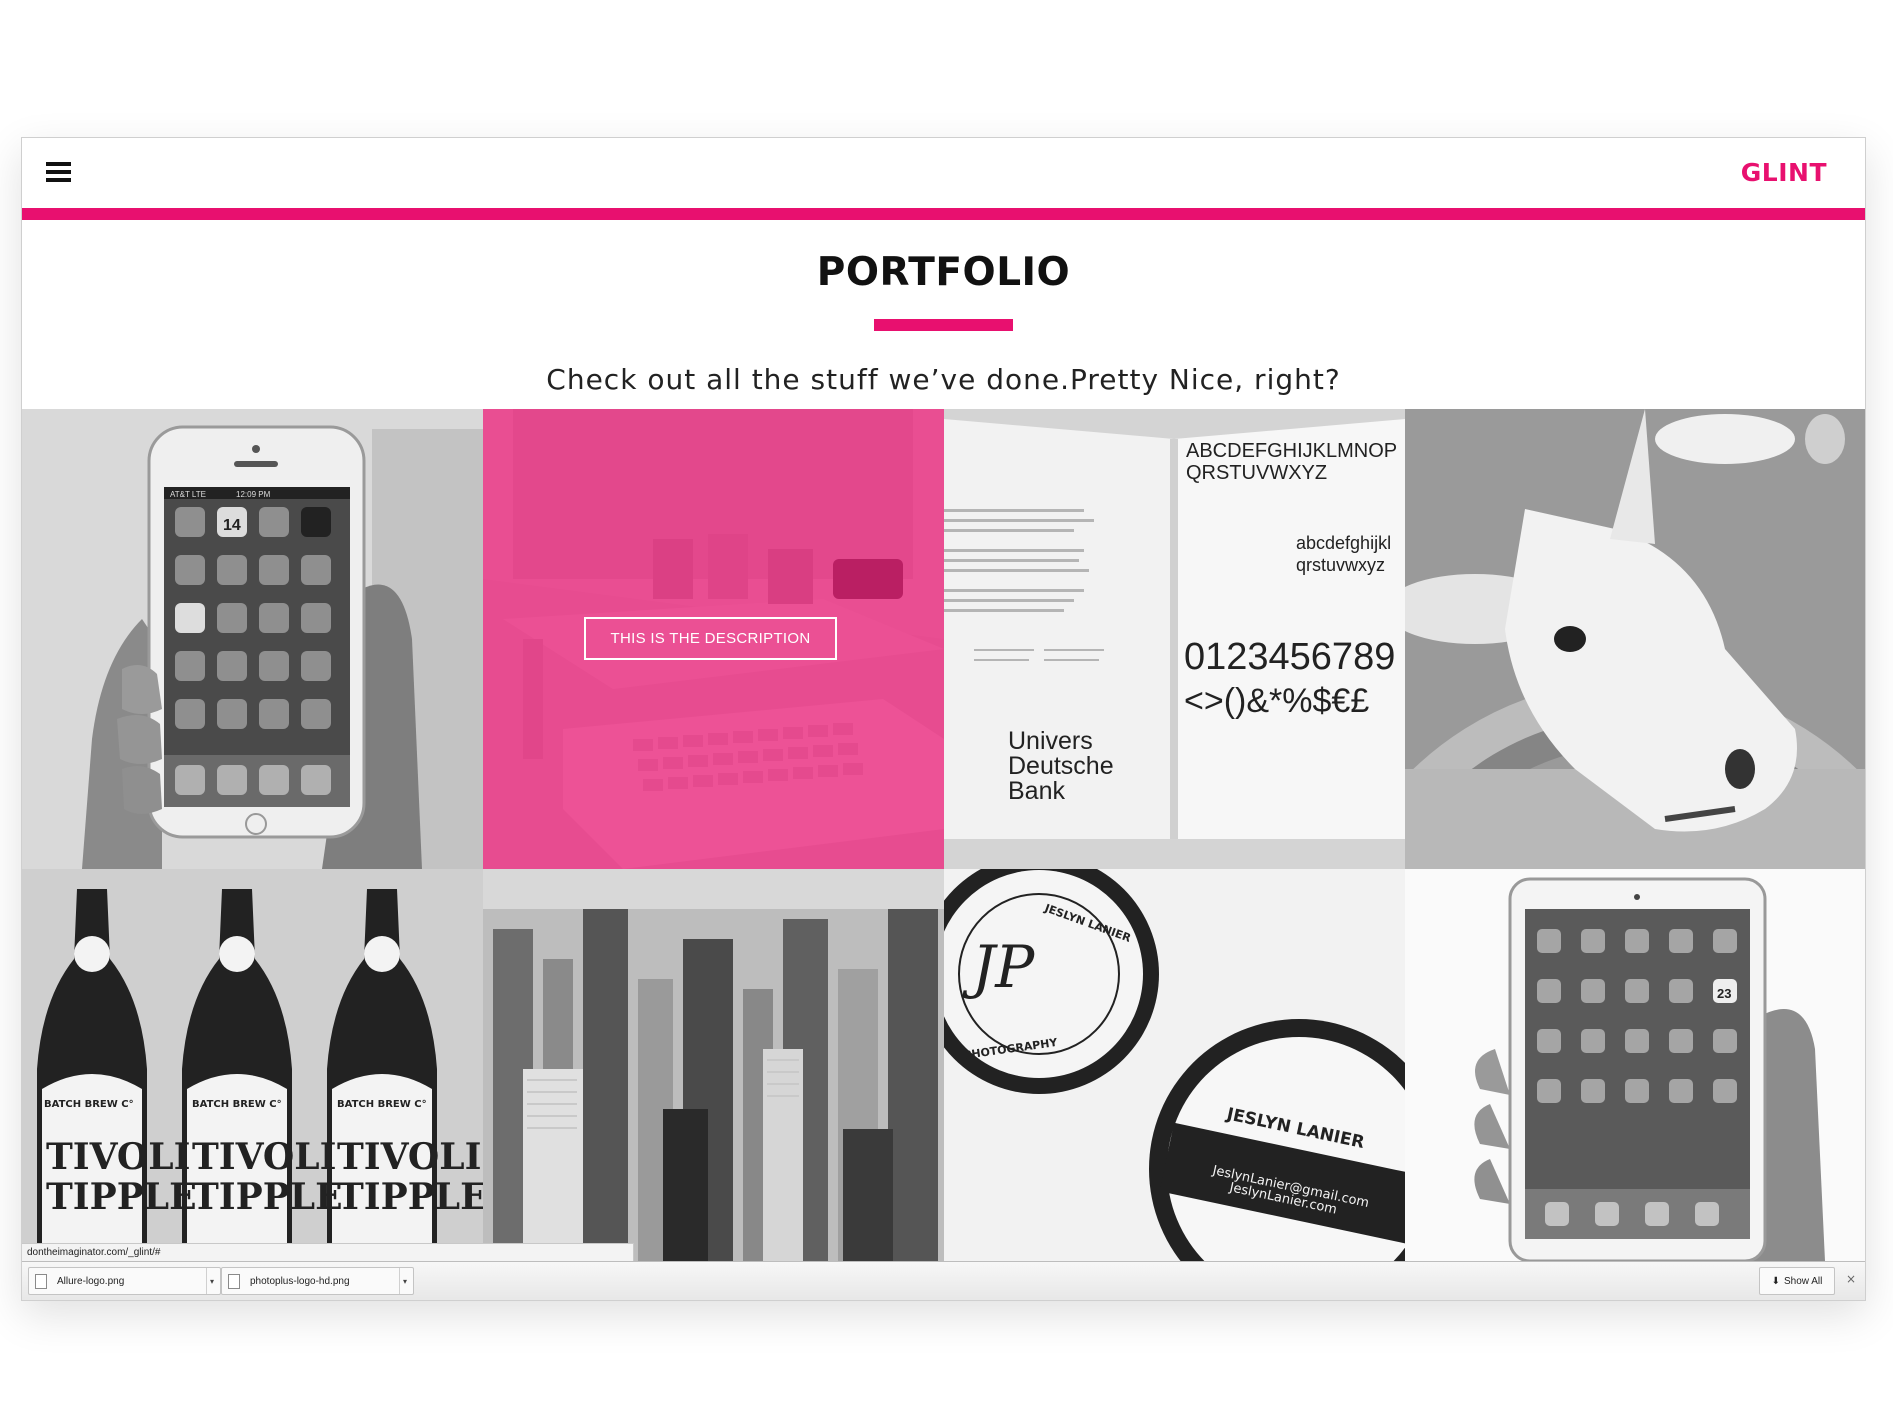 The image size is (1893, 1428). I want to click on title-underline, so click(943, 325).